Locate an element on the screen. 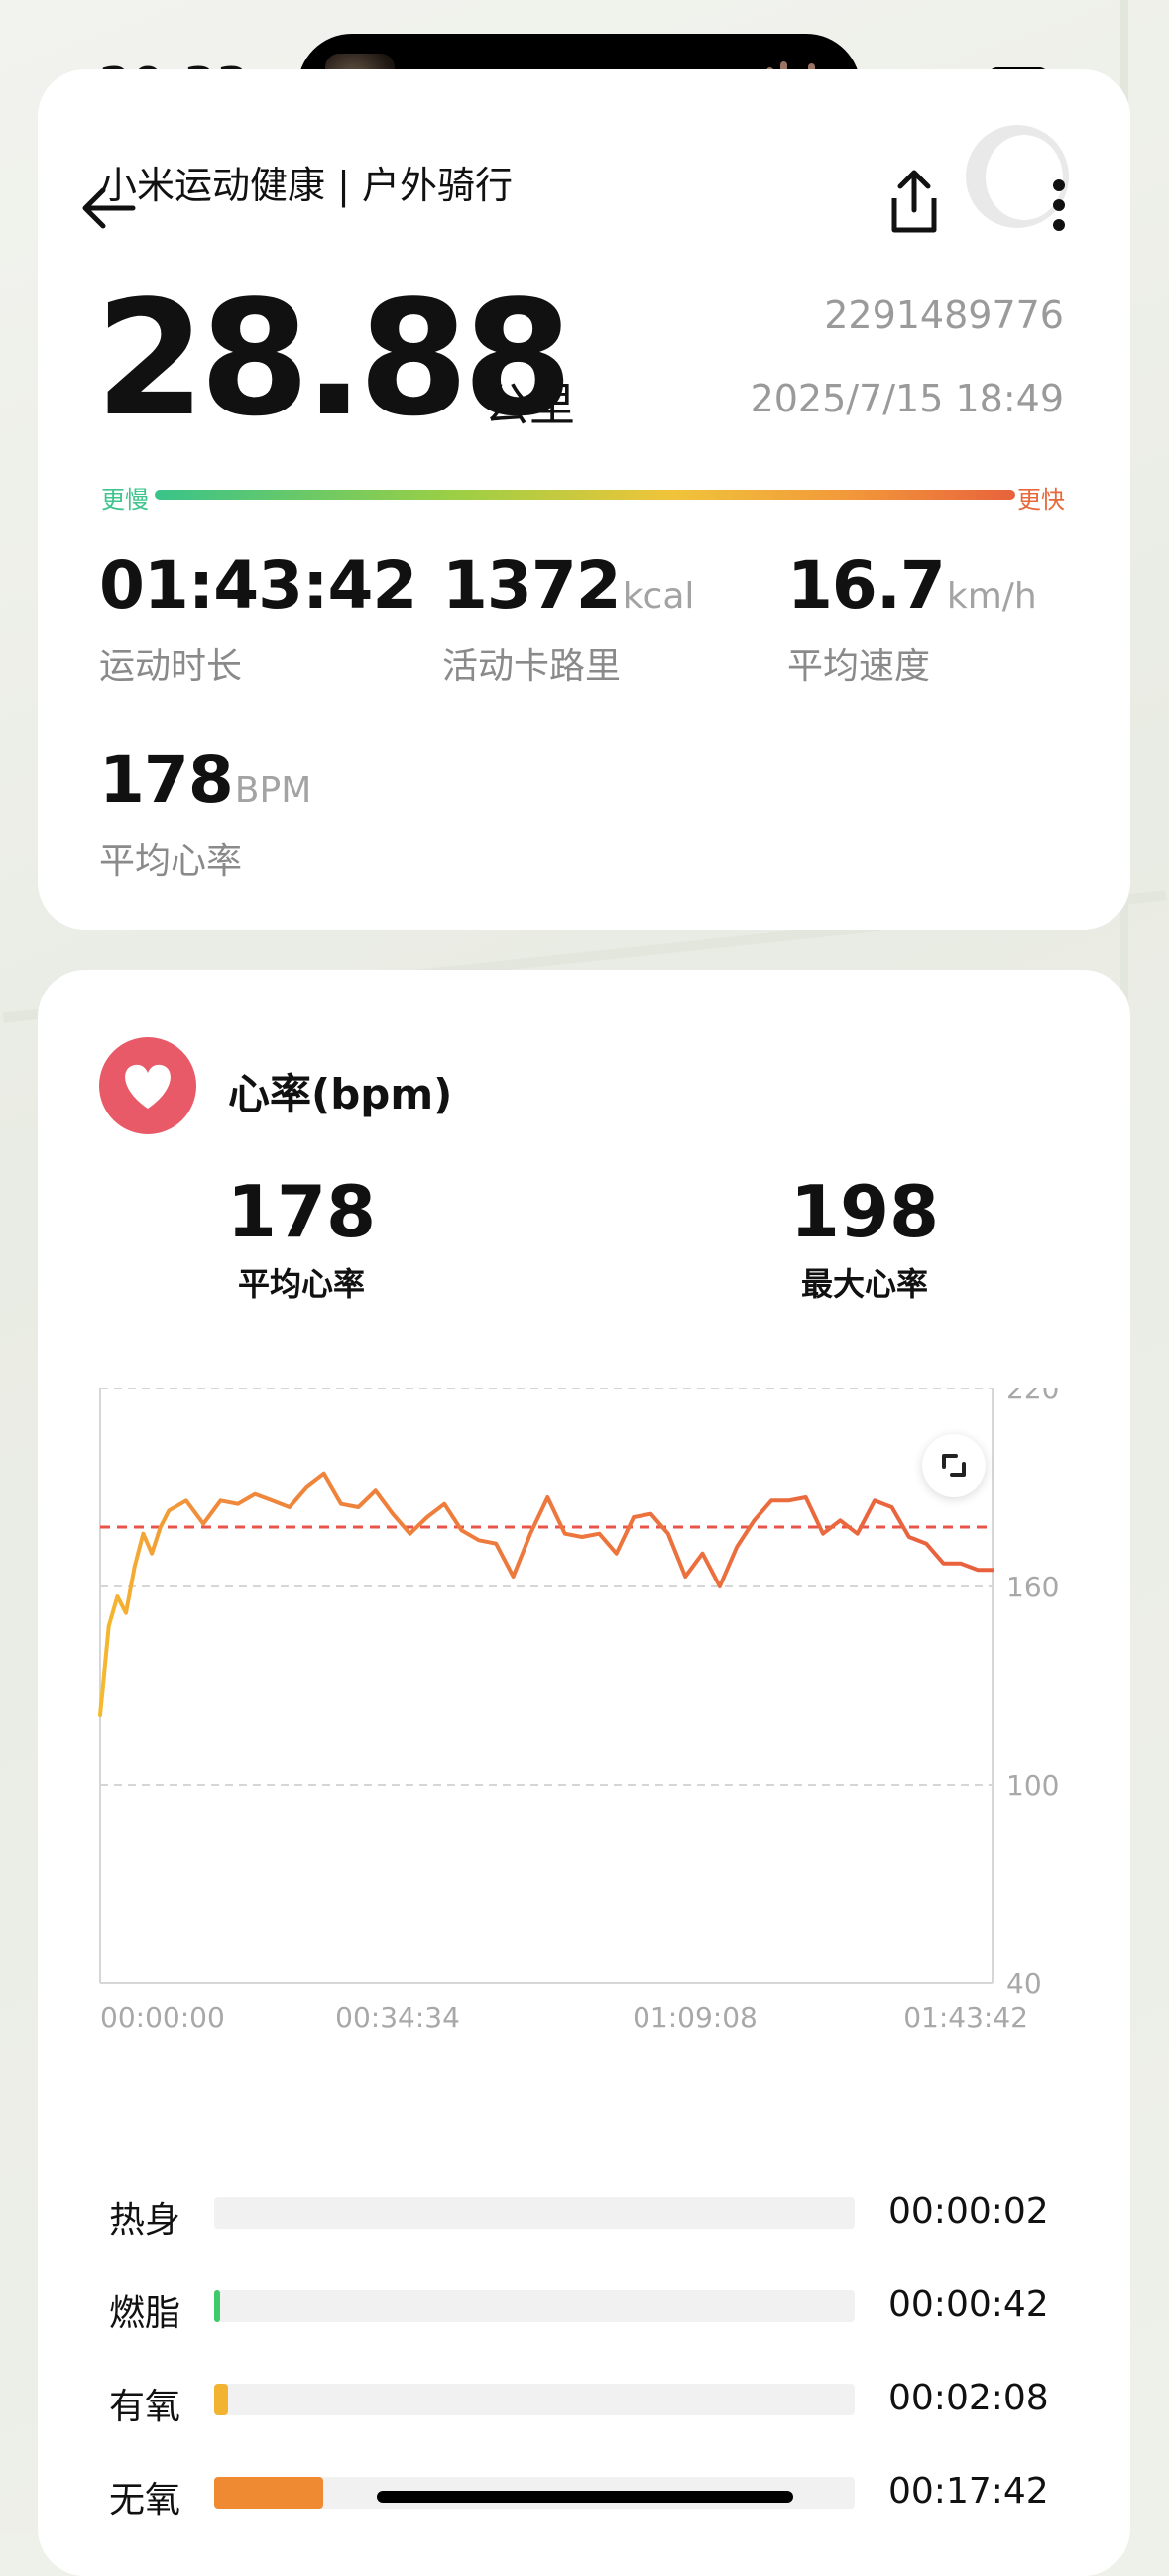 The height and width of the screenshot is (2576, 1169). distance-unit: 公里 is located at coordinates (529, 405).